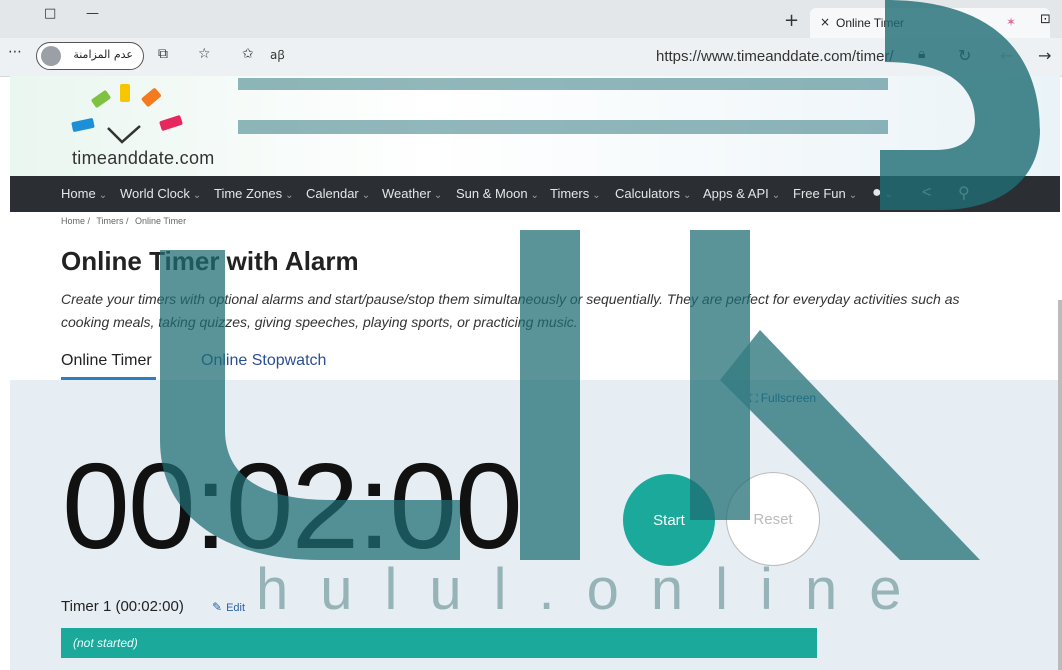  I want to click on edit-timer-link: ✎ Edit, so click(228, 607).